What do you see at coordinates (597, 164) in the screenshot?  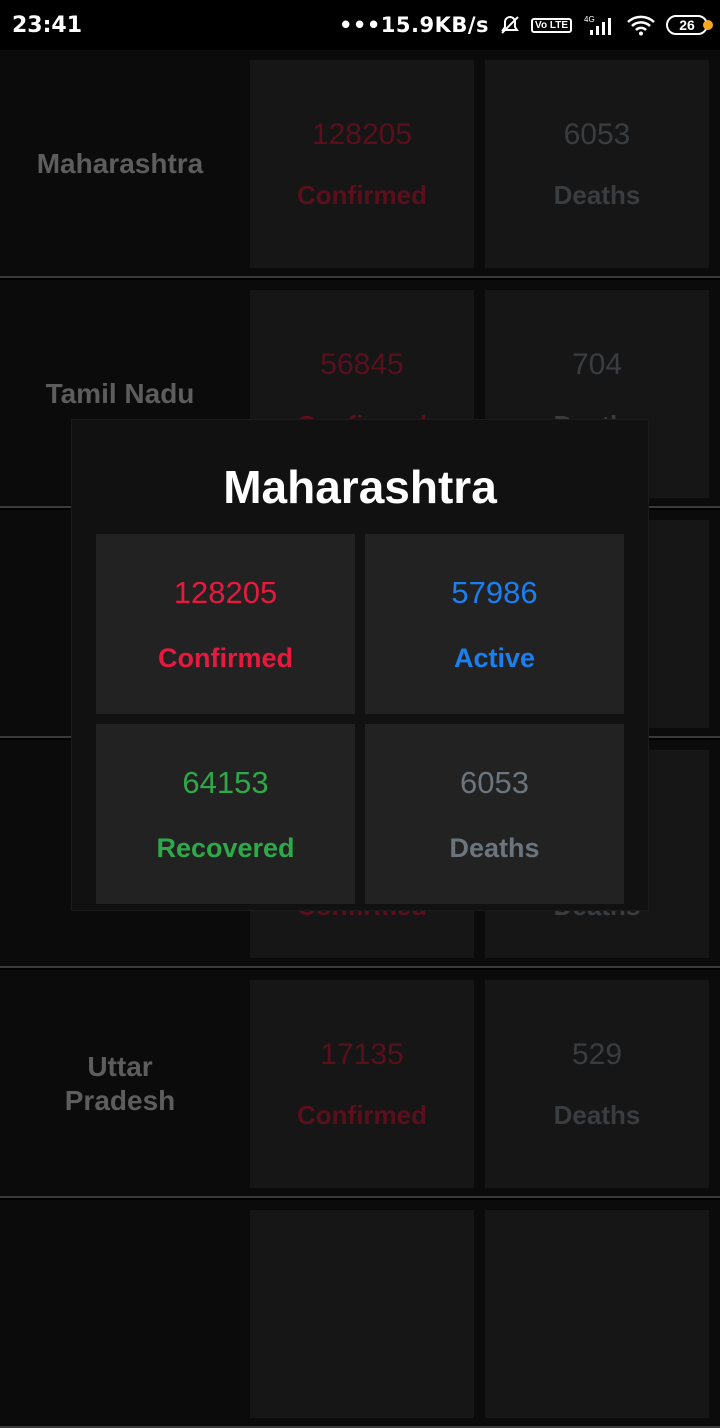 I see `deaths-card: 6053 Deaths` at bounding box center [597, 164].